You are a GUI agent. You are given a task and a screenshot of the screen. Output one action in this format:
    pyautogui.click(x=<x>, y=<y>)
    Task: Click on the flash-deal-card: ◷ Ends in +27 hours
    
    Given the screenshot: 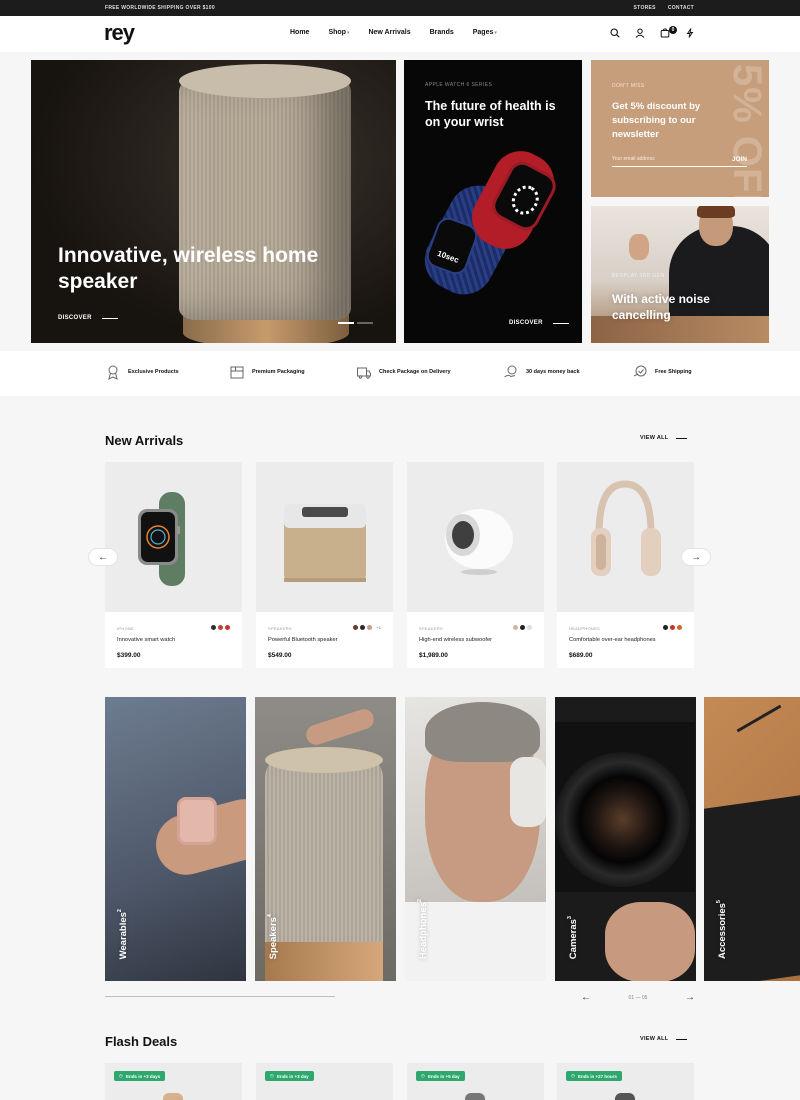 What is the action you would take?
    pyautogui.click(x=625, y=1081)
    